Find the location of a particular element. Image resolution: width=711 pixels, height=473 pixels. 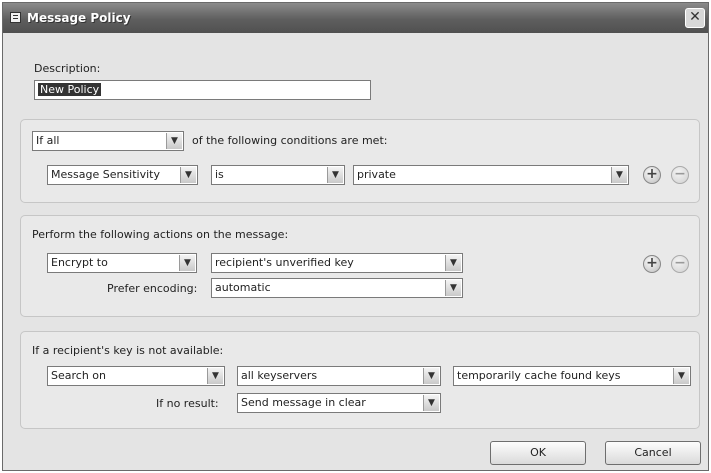

condition-operator-value: is is located at coordinates (219, 174).